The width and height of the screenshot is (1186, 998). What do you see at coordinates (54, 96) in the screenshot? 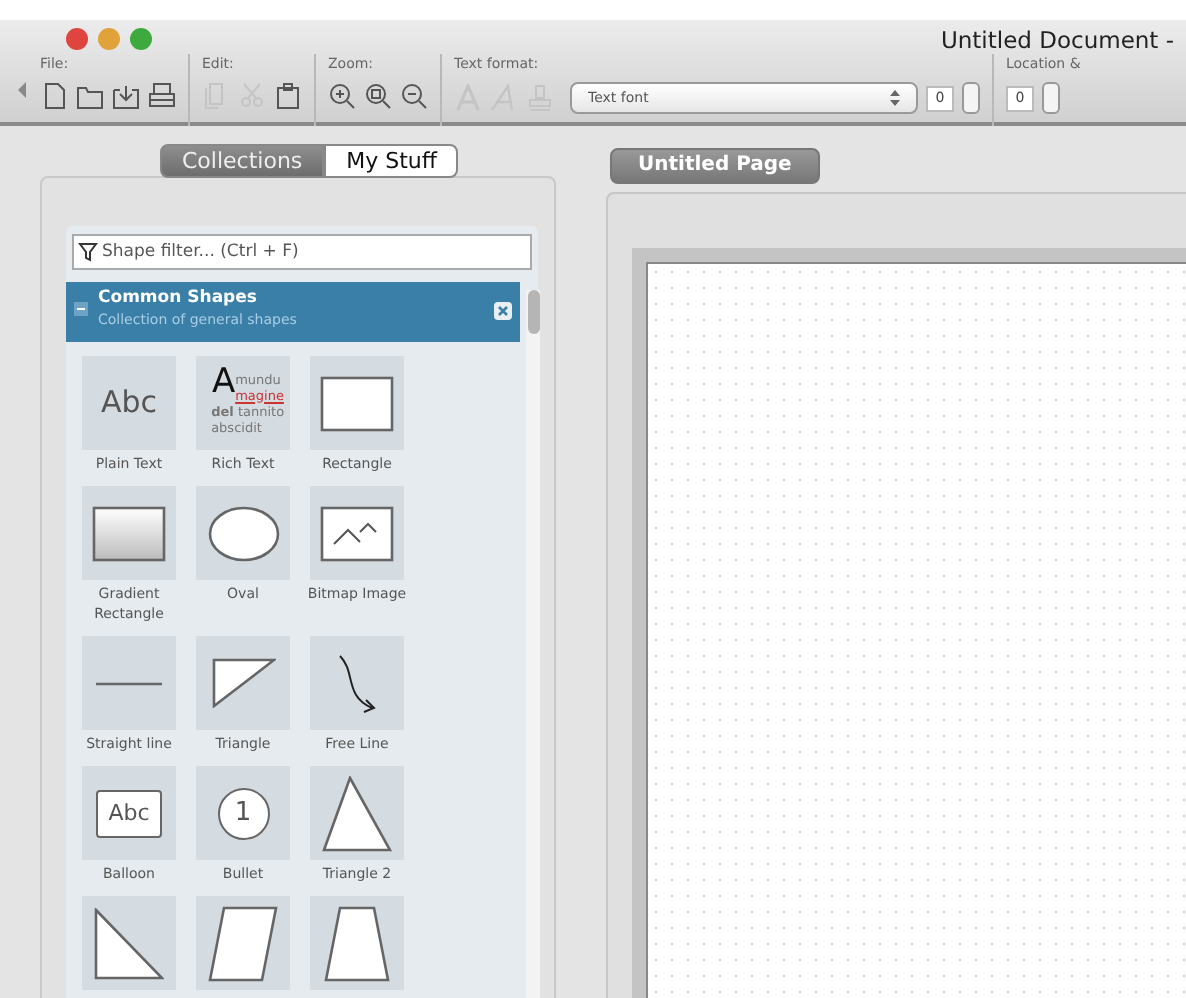
I see `document-icon` at bounding box center [54, 96].